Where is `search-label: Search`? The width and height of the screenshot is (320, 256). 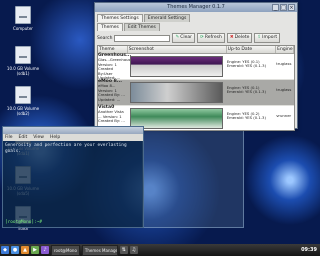
search-label: Search is located at coordinates (105, 38).